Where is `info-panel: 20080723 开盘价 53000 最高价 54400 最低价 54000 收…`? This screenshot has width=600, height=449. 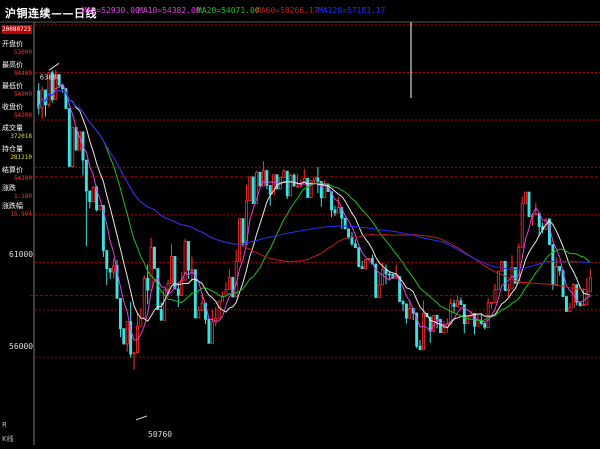
info-panel: 20080723 开盘价 53000 最高价 54400 最低价 54000 收… is located at coordinates (16, 125).